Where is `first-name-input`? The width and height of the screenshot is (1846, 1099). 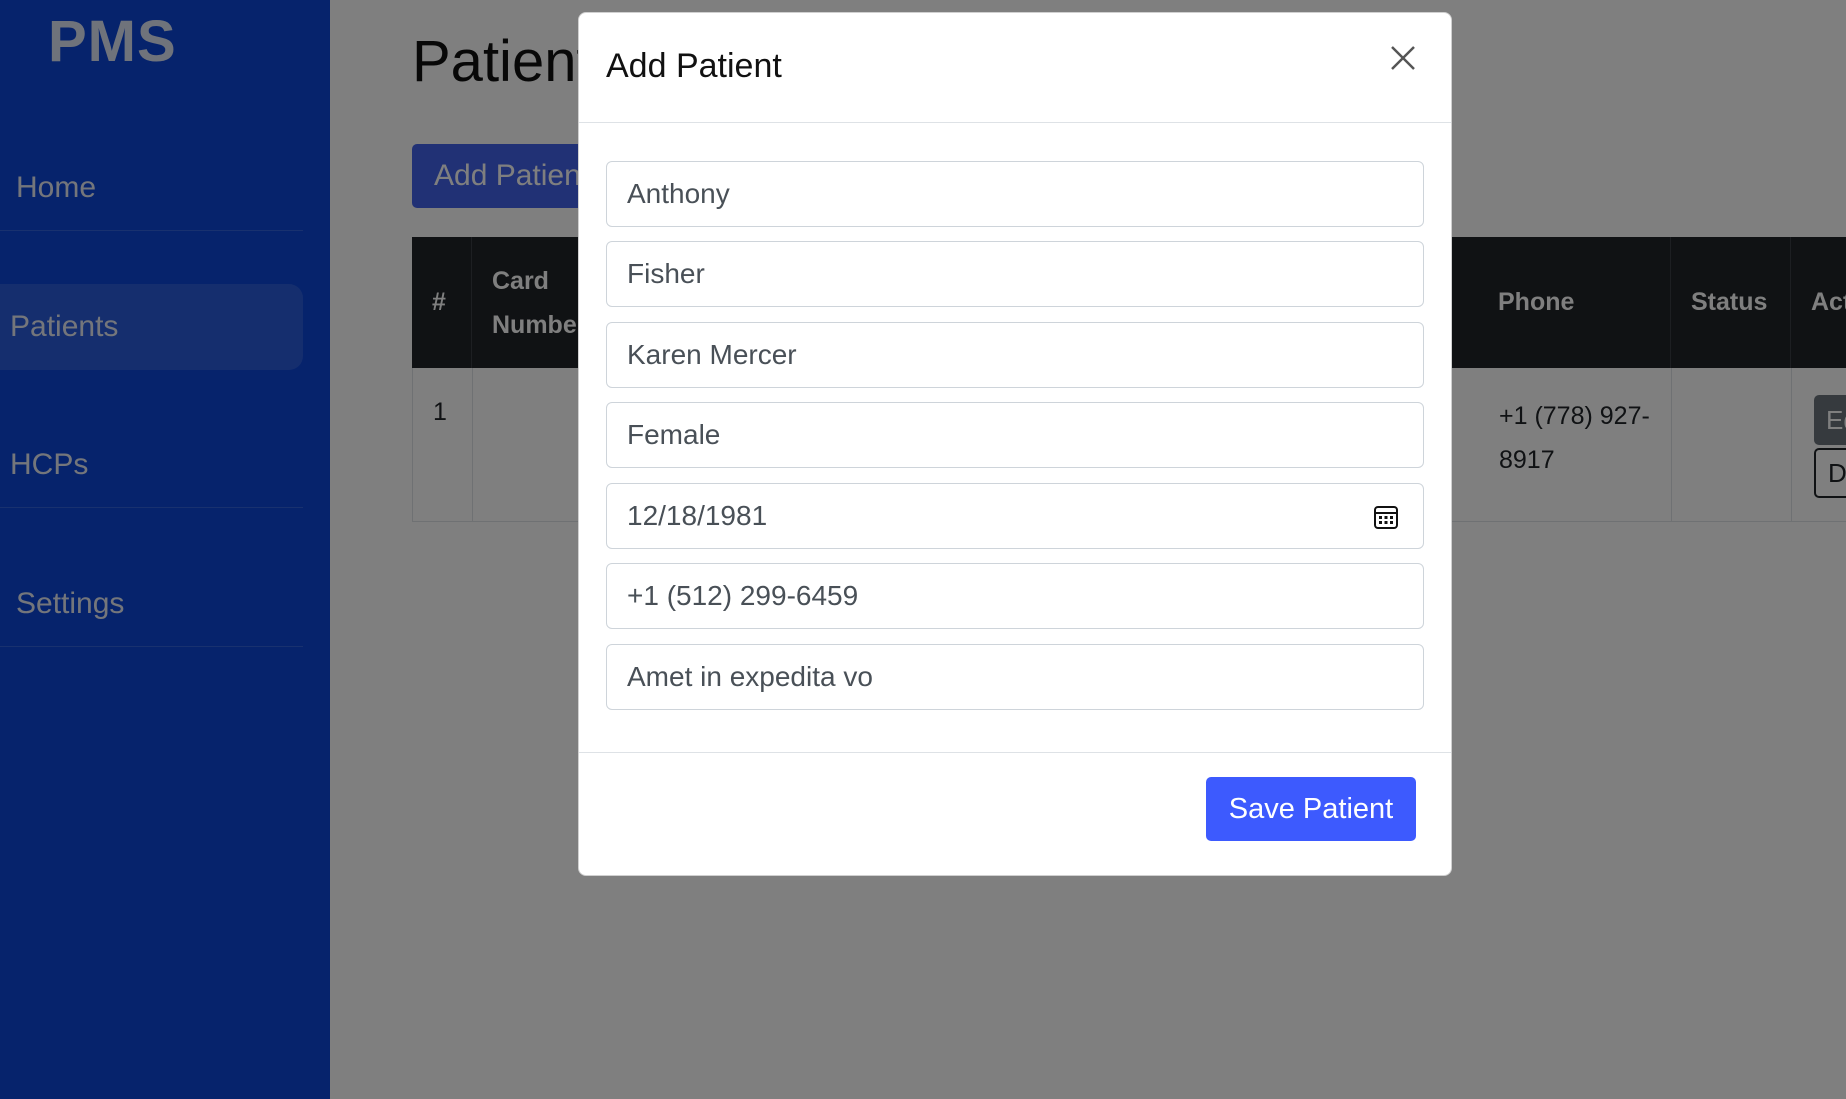
first-name-input is located at coordinates (997, 194).